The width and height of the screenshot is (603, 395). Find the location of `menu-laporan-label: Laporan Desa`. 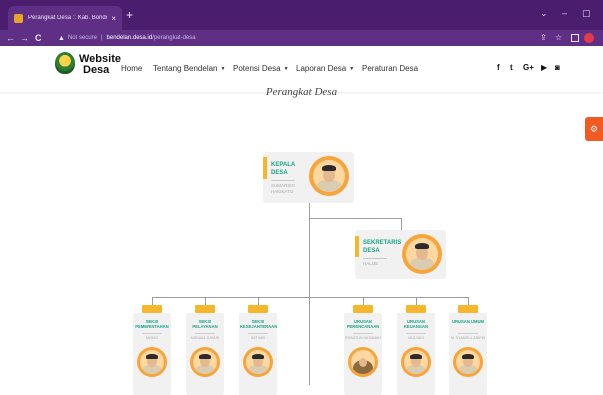

menu-laporan-label: Laporan Desa is located at coordinates (321, 68).